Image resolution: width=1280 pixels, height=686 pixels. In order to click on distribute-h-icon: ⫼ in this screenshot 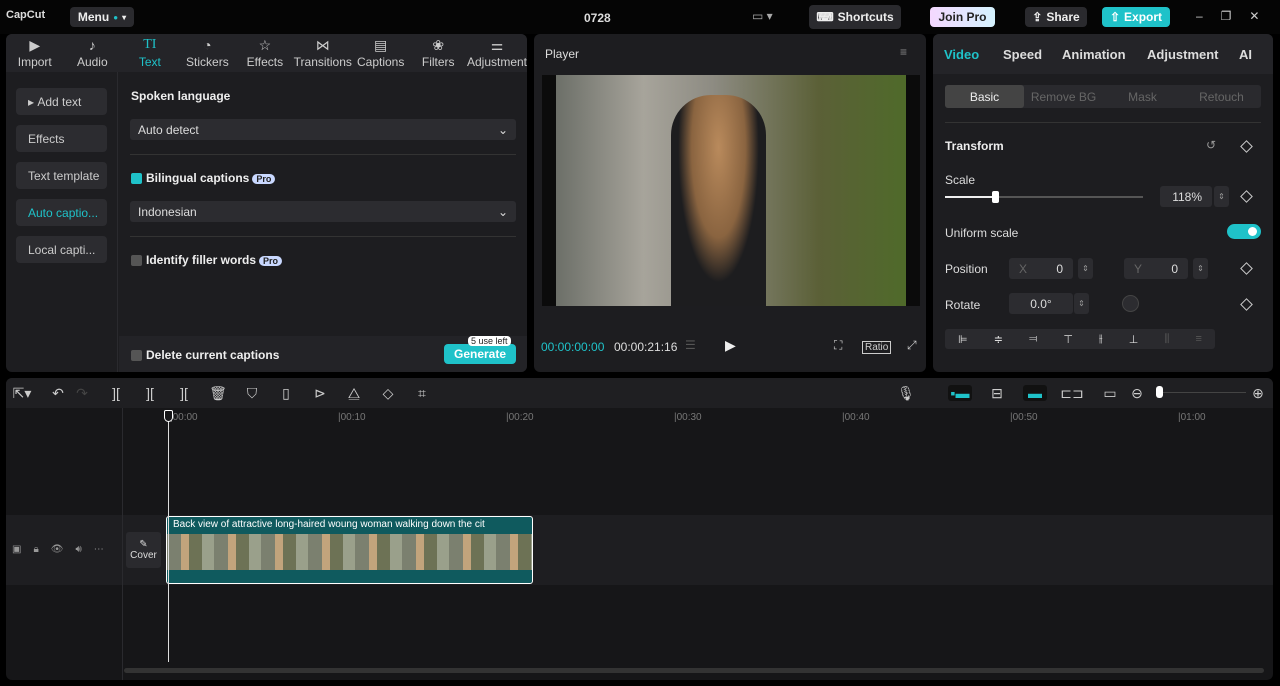, I will do `click(1166, 339)`.